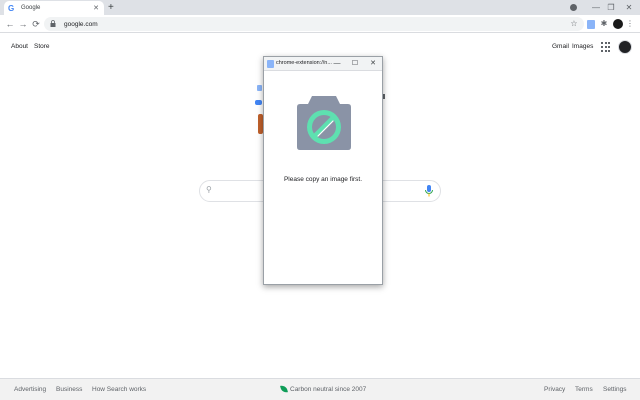 The width and height of the screenshot is (640, 400). Describe the element at coordinates (11, 8) in the screenshot. I see `google-favicon-icon: G` at that location.